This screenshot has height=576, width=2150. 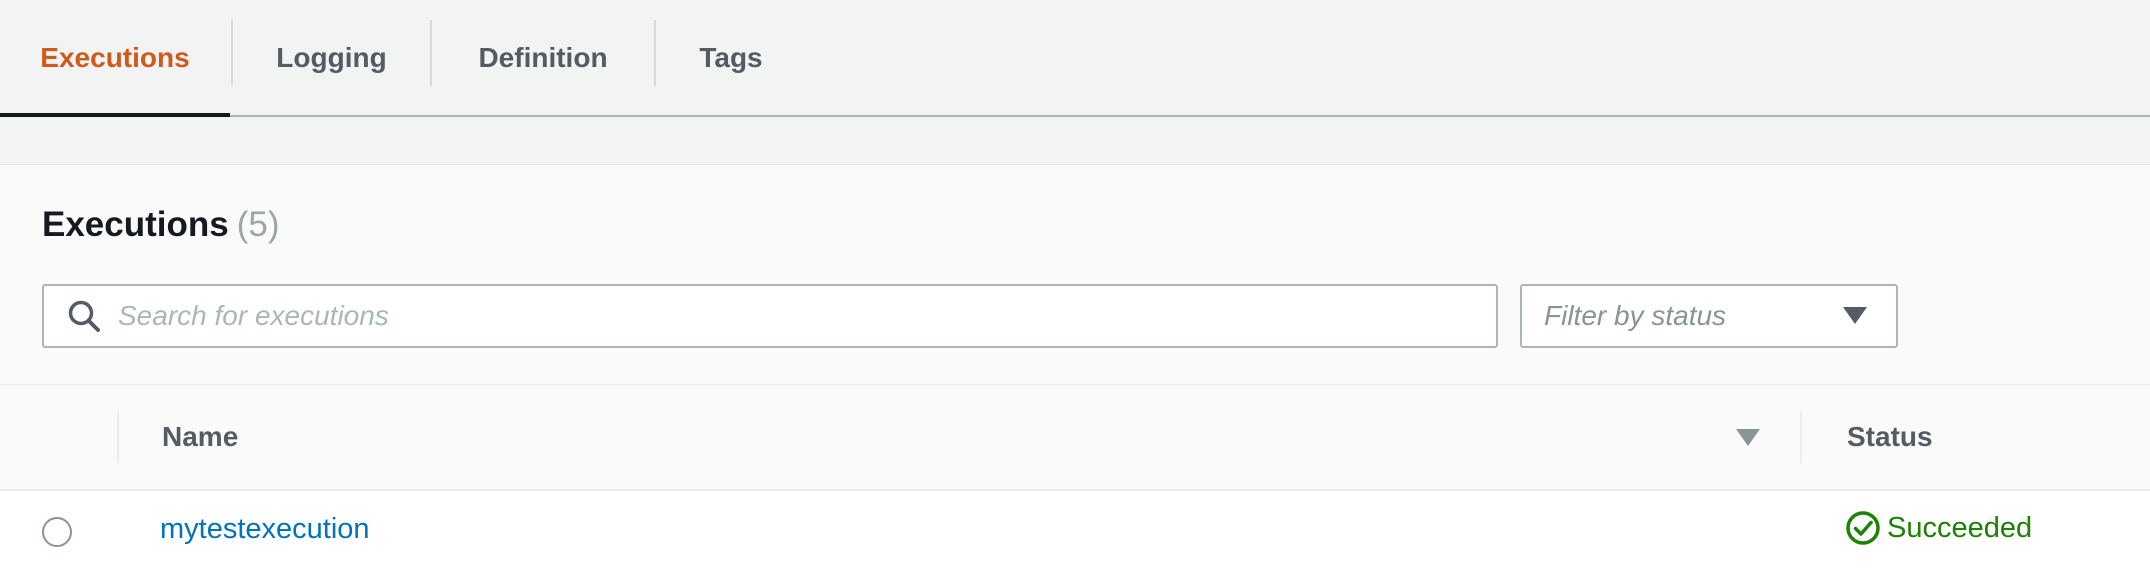 I want to click on status-text: Succeeded, so click(x=1960, y=527).